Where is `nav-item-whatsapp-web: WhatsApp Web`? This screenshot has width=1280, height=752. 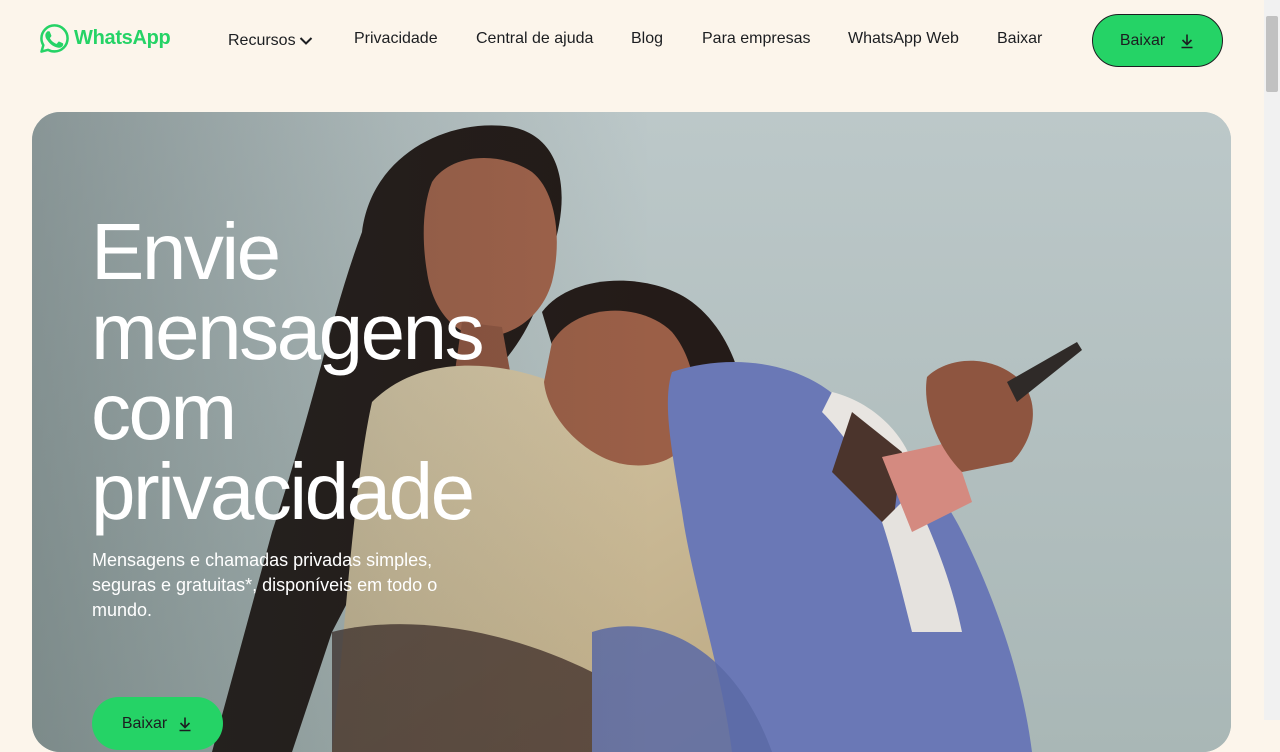 nav-item-whatsapp-web: WhatsApp Web is located at coordinates (903, 39).